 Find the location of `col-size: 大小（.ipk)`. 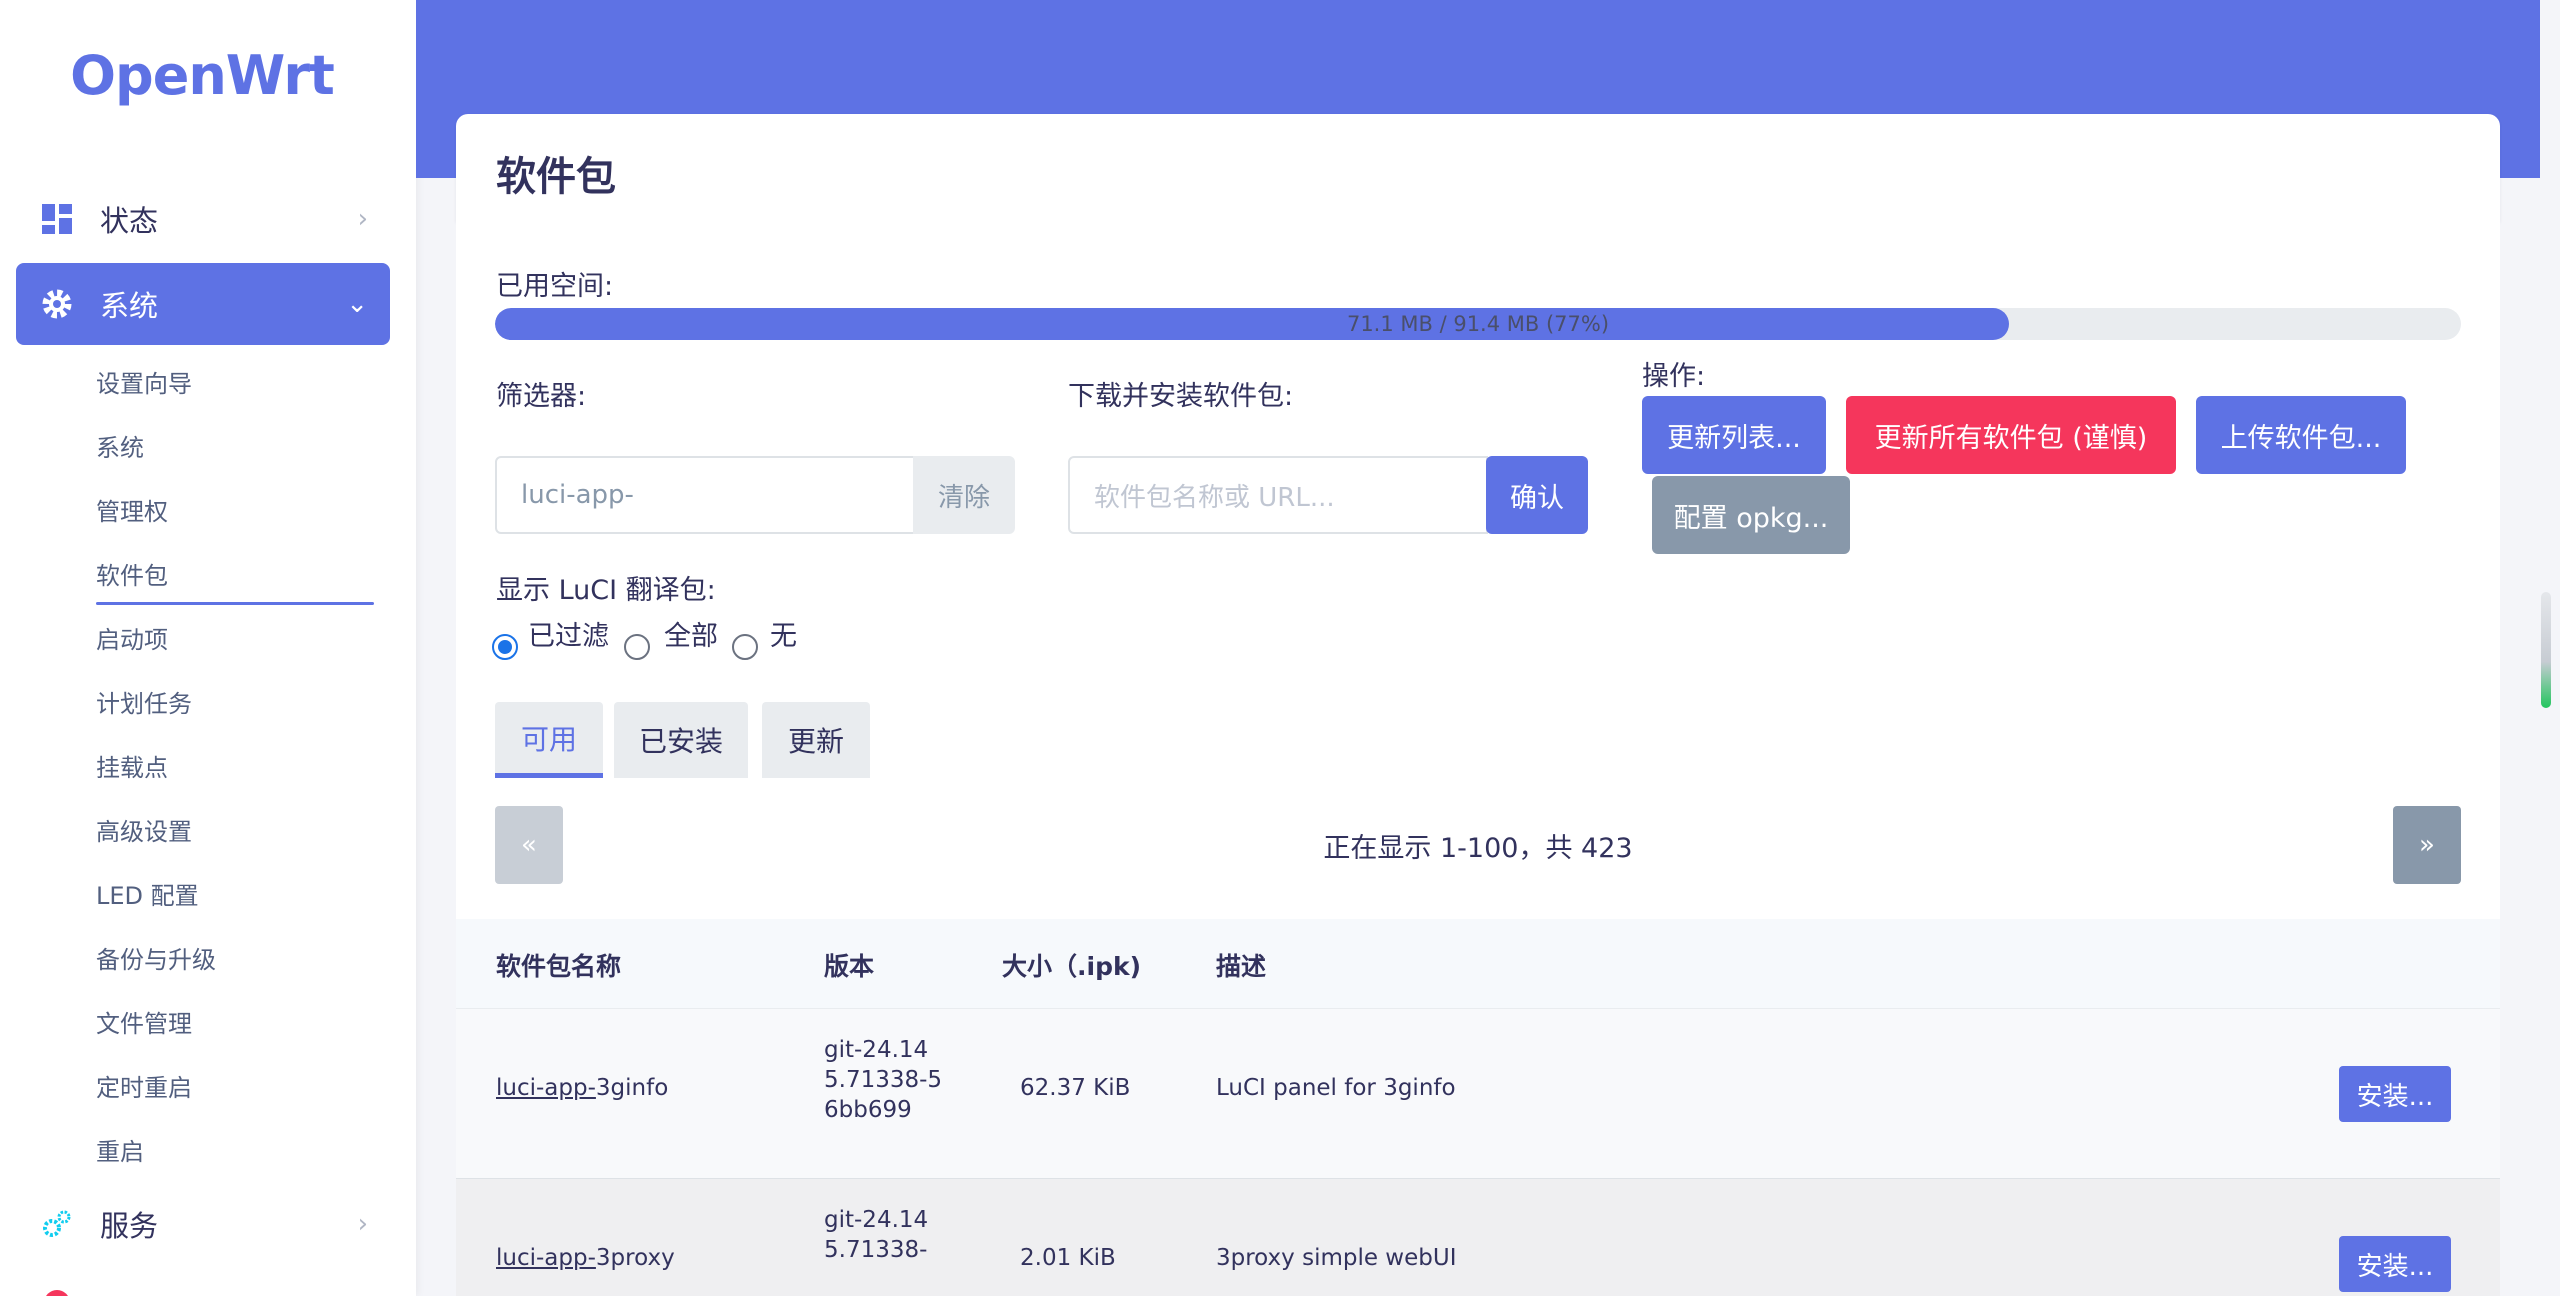

col-size: 大小（.ipk) is located at coordinates (1072, 966).